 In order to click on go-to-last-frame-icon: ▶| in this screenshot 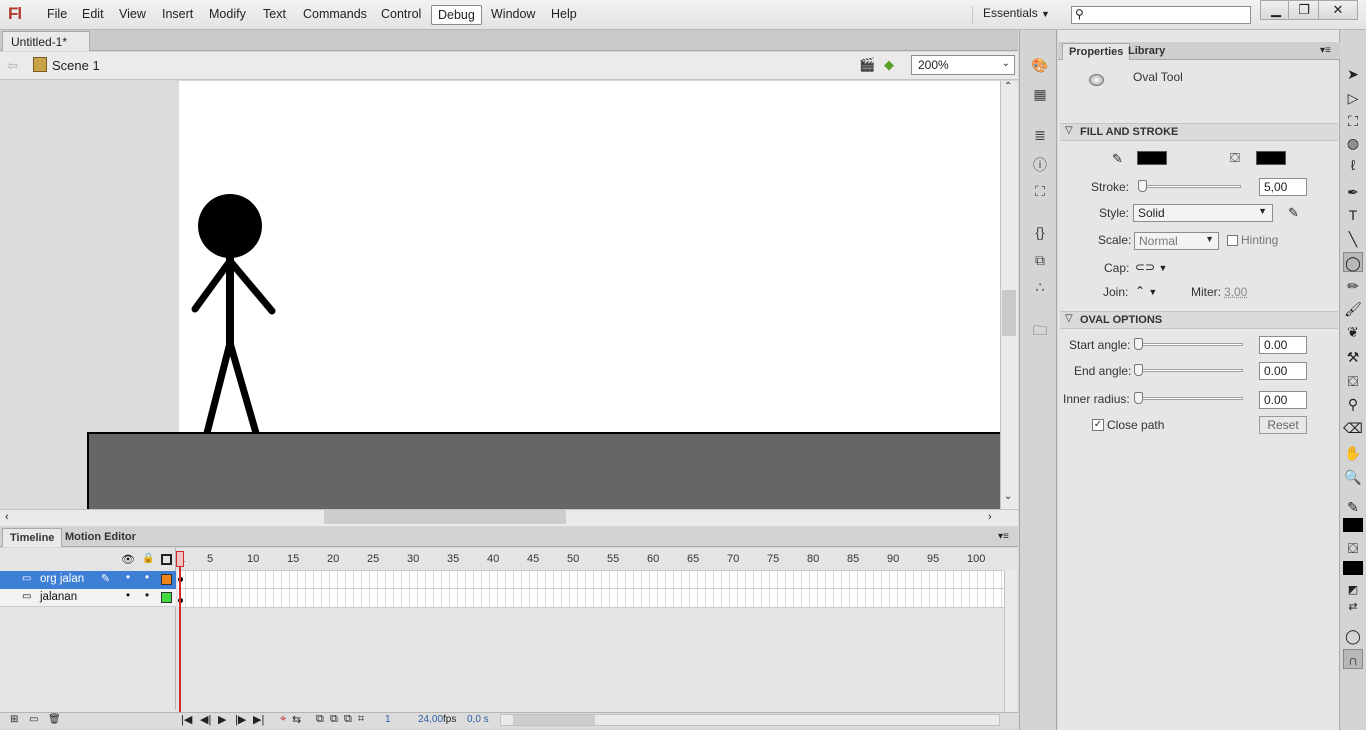, I will do `click(258, 719)`.